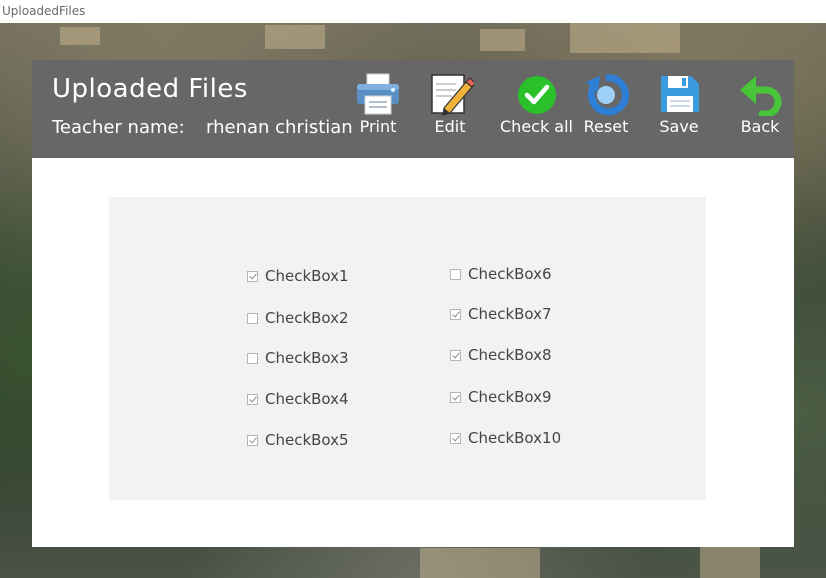 The image size is (826, 578). Describe the element at coordinates (510, 355) in the screenshot. I see `checkbox-label: CheckBox8` at that location.